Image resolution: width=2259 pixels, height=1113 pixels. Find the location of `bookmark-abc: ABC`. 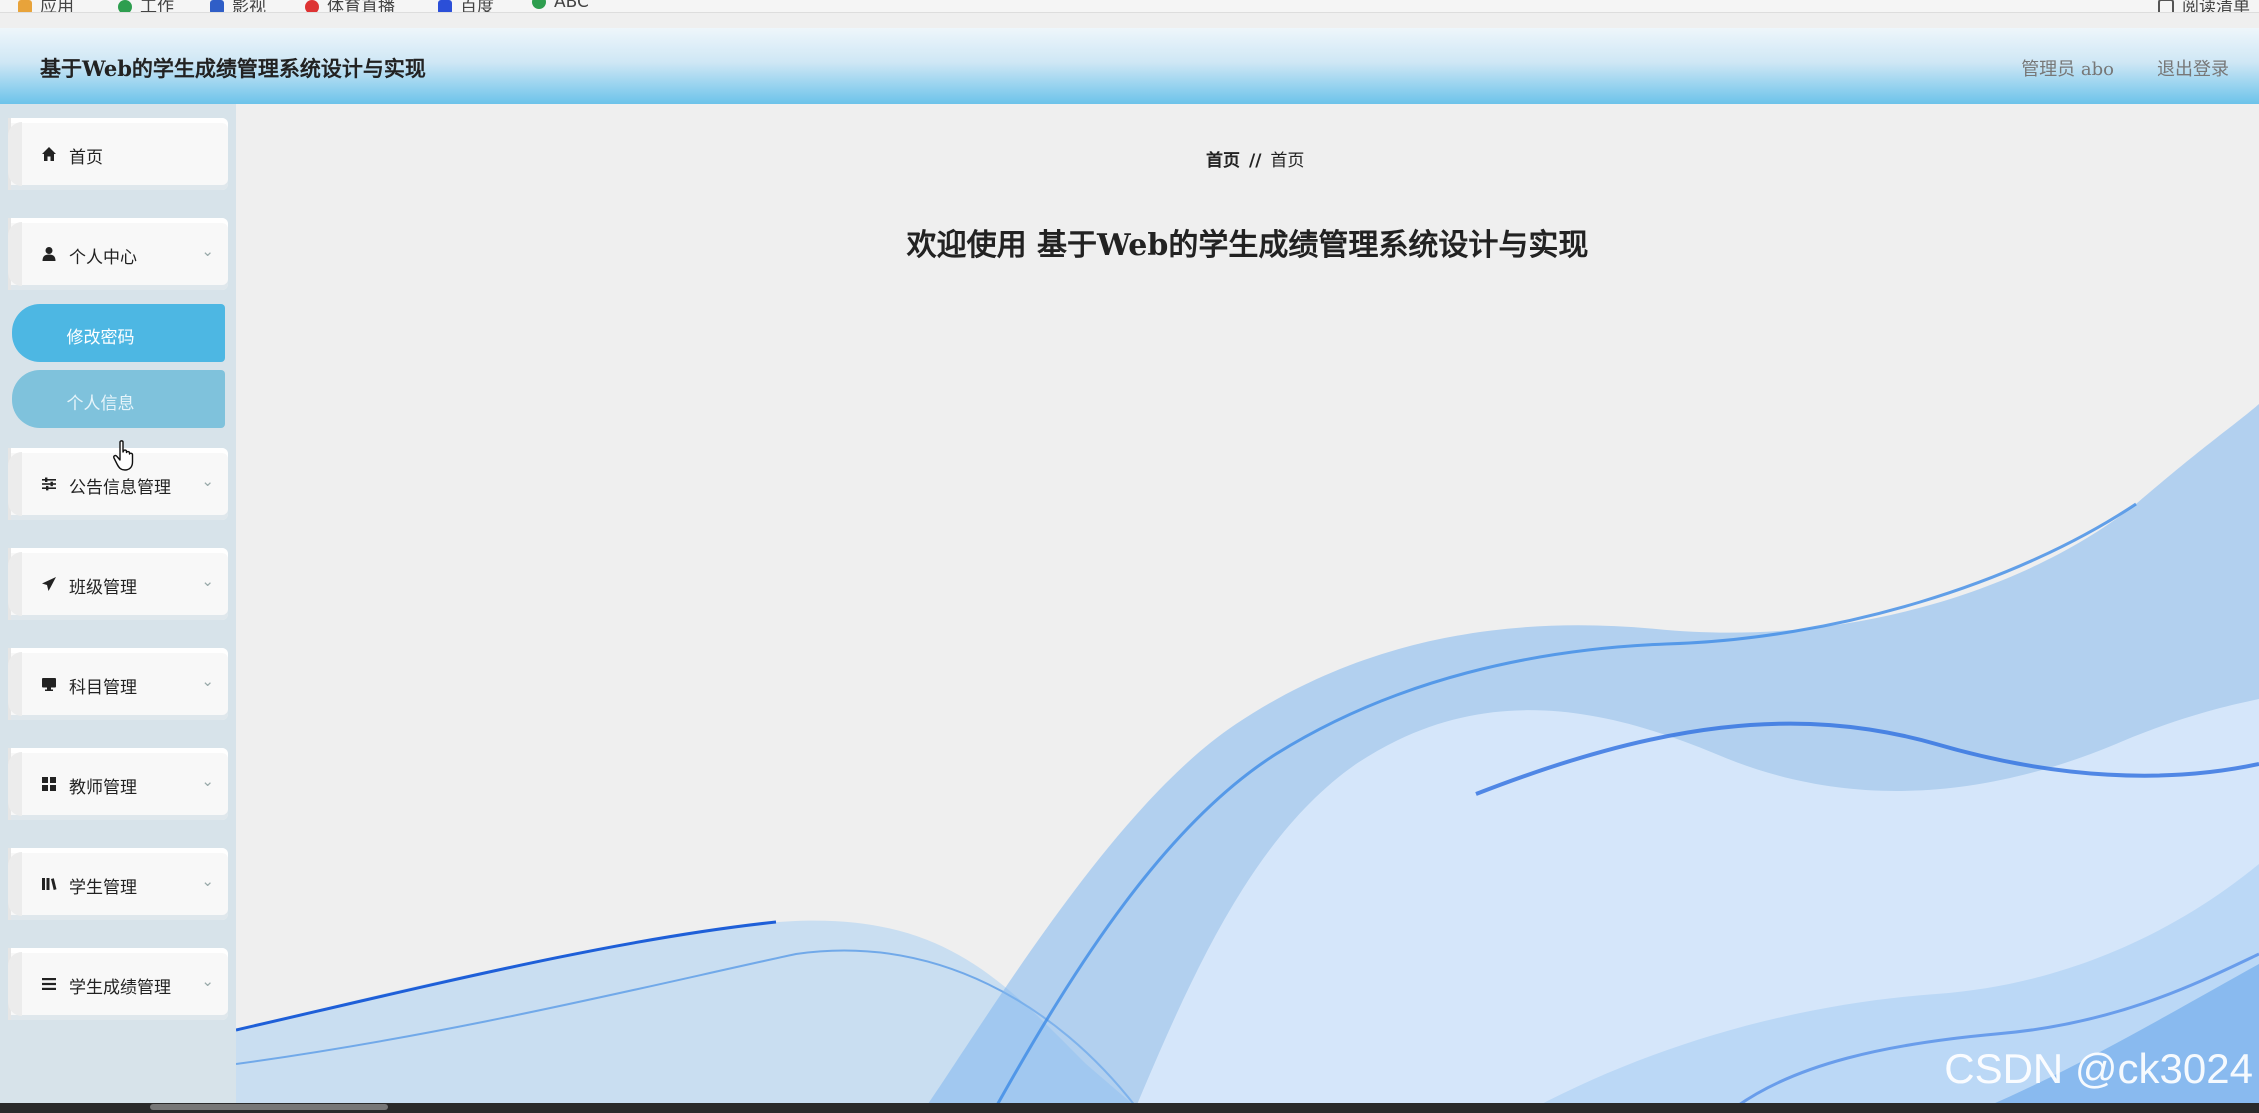

bookmark-abc: ABC is located at coordinates (560, 6).